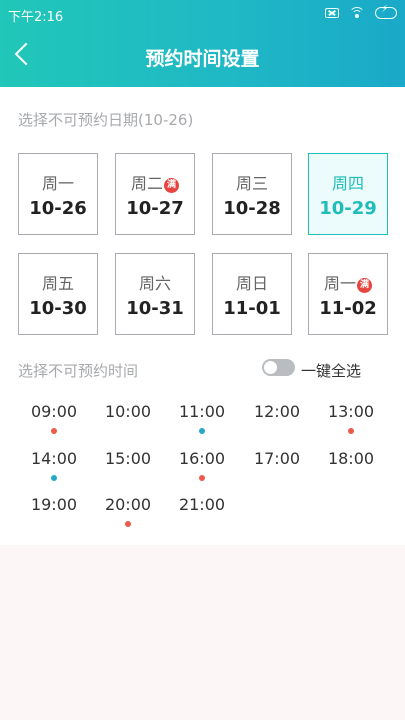 The width and height of the screenshot is (405, 720). I want to click on day-weekday: 周五, so click(58, 282).